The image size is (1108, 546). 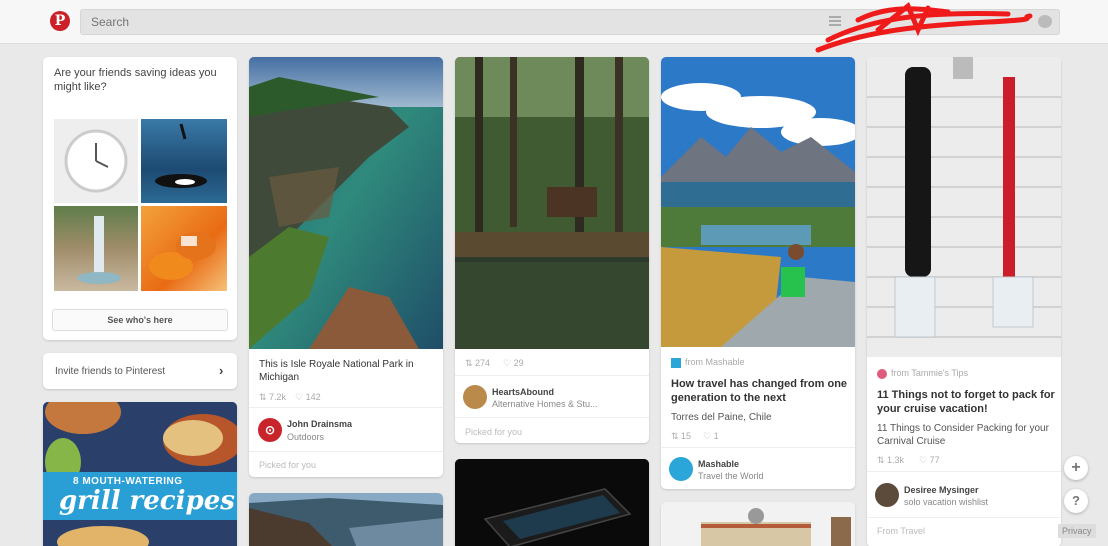 What do you see at coordinates (718, 464) in the screenshot?
I see `pinner-name: Mashable` at bounding box center [718, 464].